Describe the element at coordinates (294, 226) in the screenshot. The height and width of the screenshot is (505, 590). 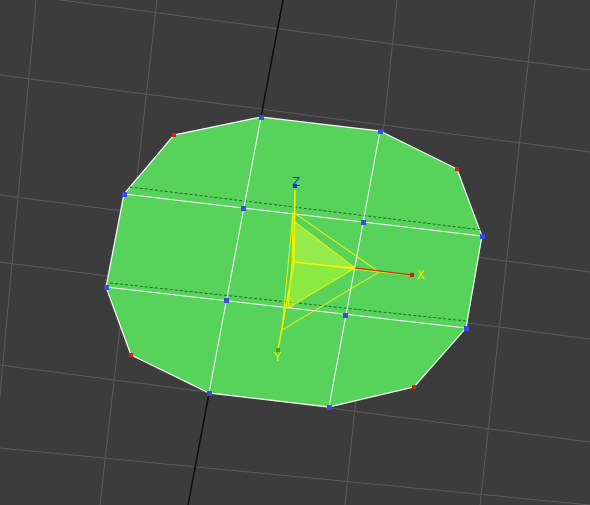
I see `gizmo-z-axis` at that location.